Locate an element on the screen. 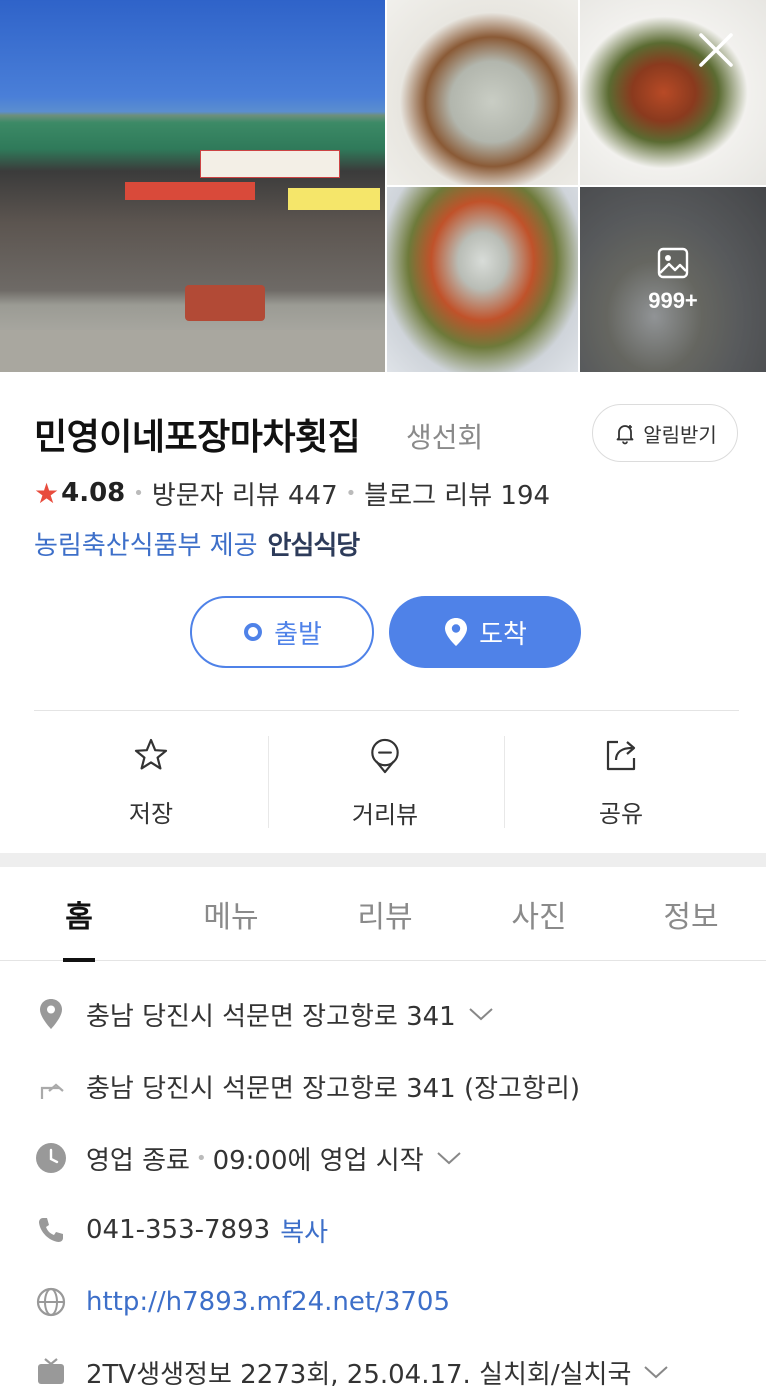 This screenshot has width=766, height=1392. more-photos-button: 999+ is located at coordinates (673, 279).